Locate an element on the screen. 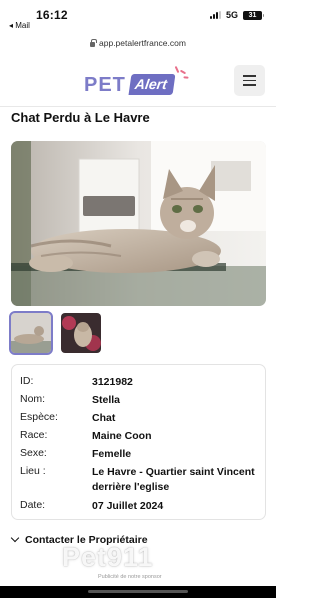 The image size is (320, 598). detail-value: Femelle is located at coordinates (112, 454).